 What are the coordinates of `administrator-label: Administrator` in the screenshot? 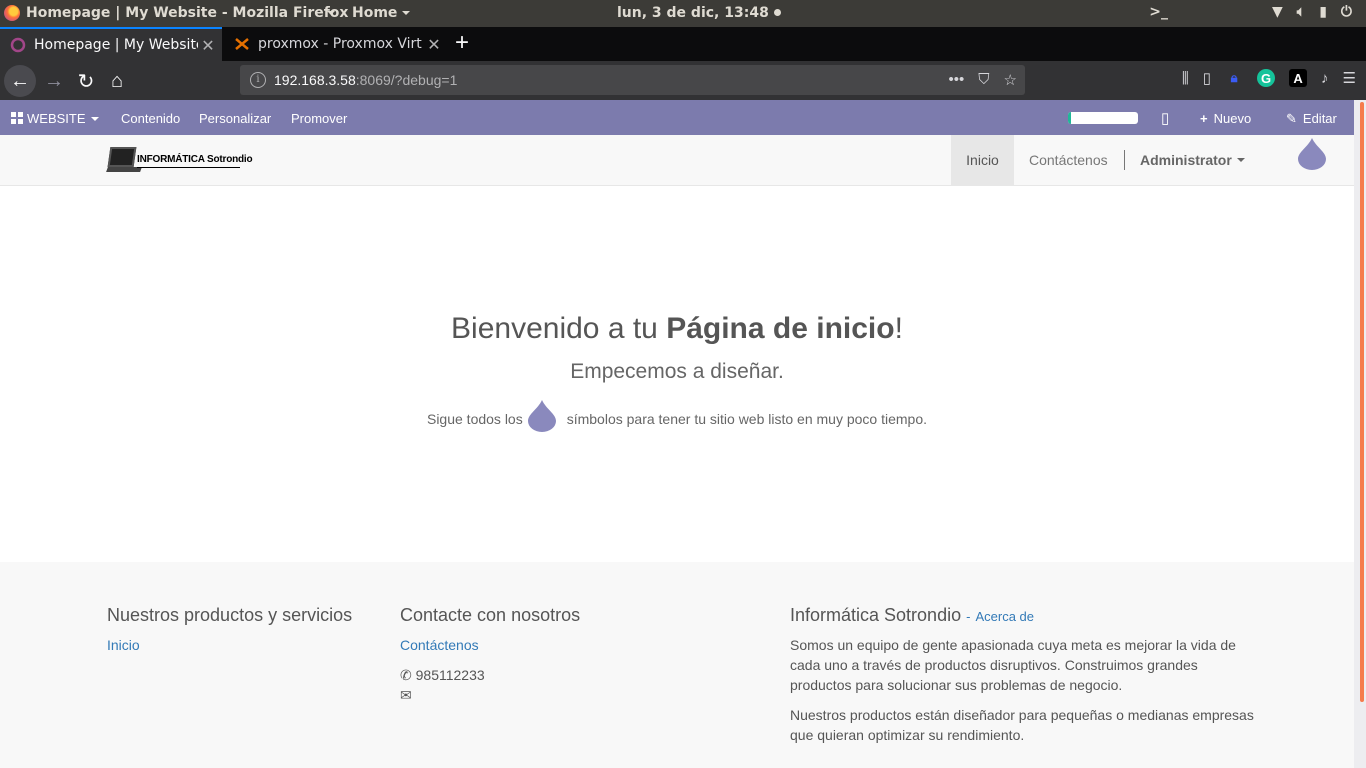 It's located at (1186, 160).